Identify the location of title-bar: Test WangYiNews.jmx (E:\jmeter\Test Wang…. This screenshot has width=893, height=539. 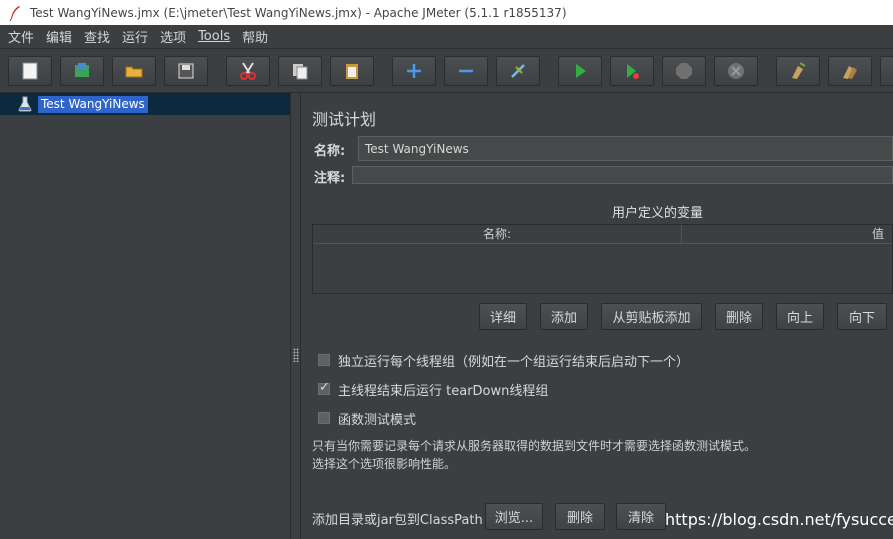
(446, 12).